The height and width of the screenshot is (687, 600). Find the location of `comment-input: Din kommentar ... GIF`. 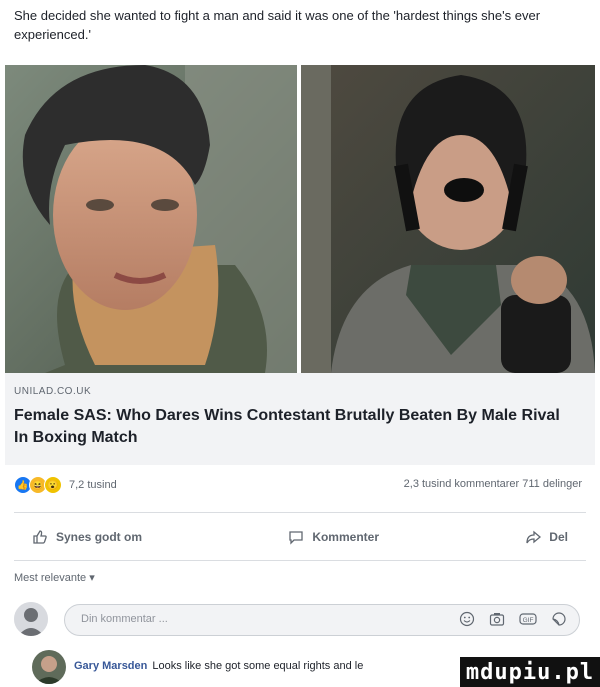

comment-input: Din kommentar ... GIF is located at coordinates (322, 620).